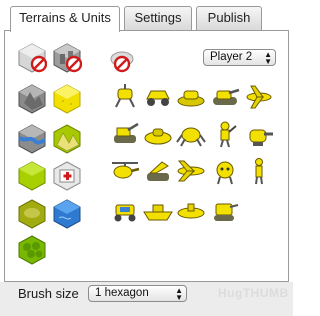  Describe the element at coordinates (158, 18) in the screenshot. I see `tab-settings: Settings` at that location.